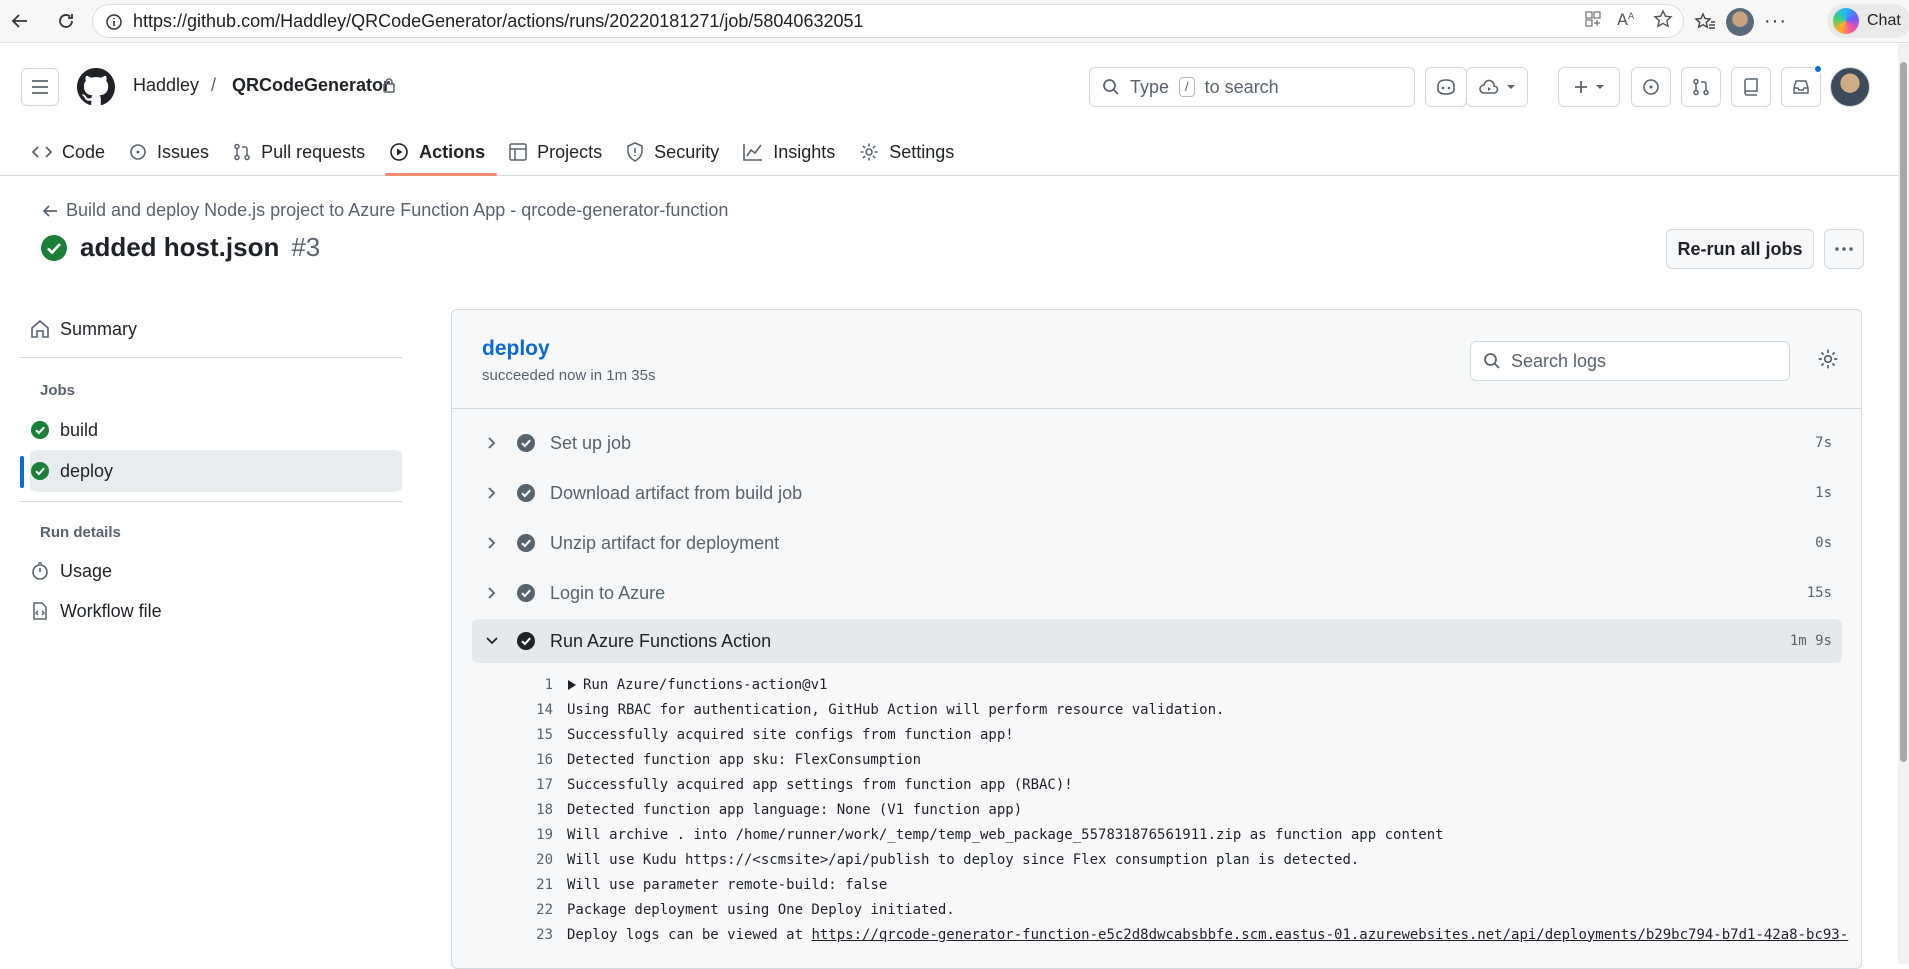 The width and height of the screenshot is (1909, 969). What do you see at coordinates (1651, 87) in the screenshot?
I see `issues-button` at bounding box center [1651, 87].